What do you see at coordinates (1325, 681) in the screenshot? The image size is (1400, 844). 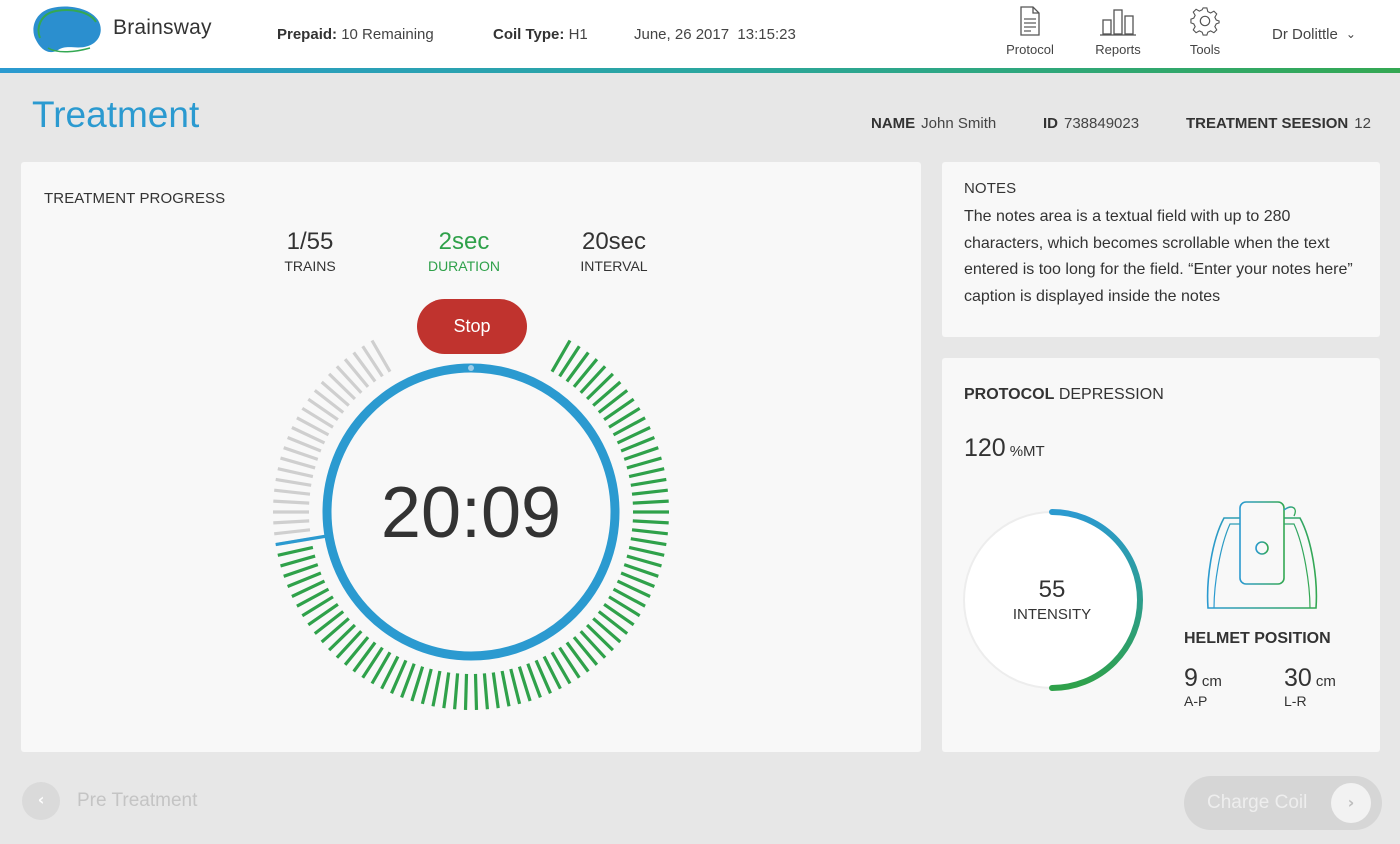 I see `lr-unit: cm` at bounding box center [1325, 681].